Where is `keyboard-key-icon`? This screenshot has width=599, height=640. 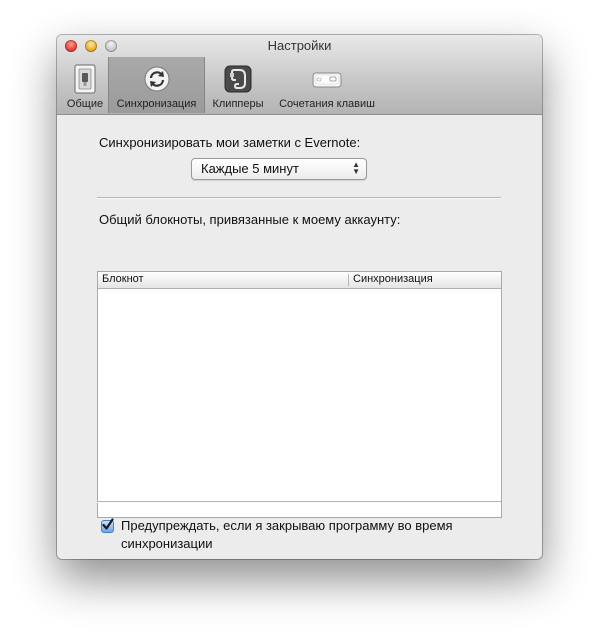 keyboard-key-icon is located at coordinates (327, 80).